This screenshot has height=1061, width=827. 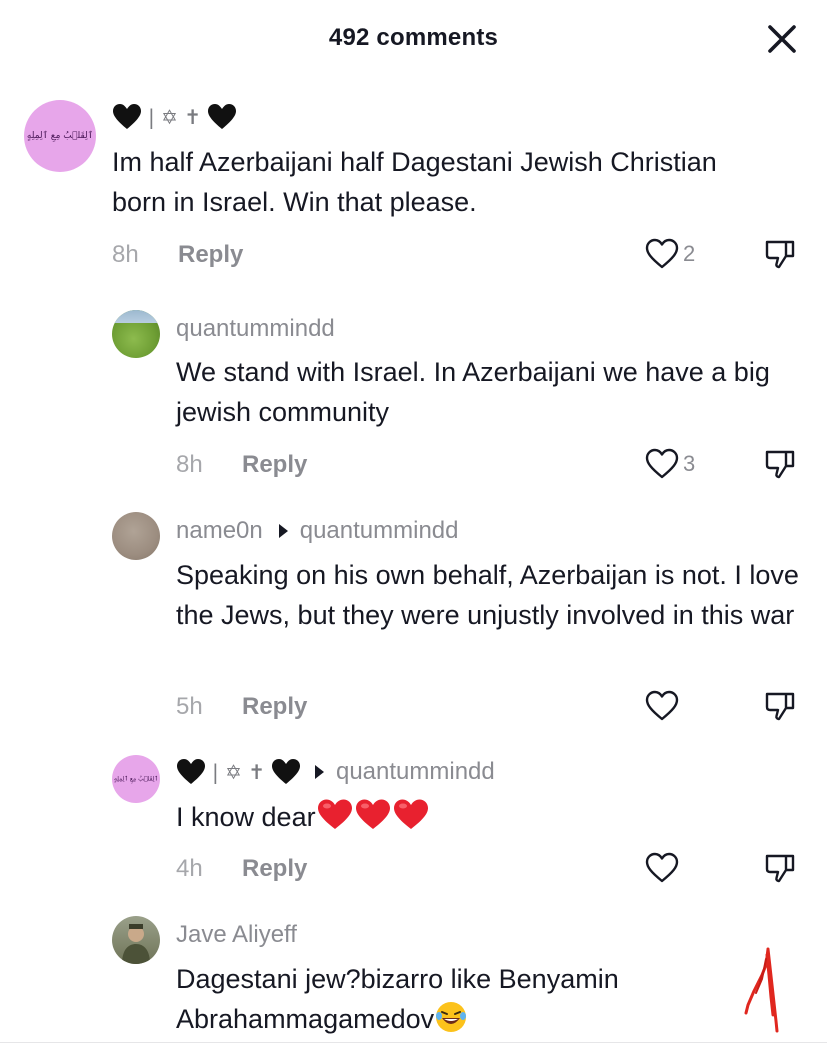 What do you see at coordinates (219, 530) in the screenshot?
I see `username: name0n` at bounding box center [219, 530].